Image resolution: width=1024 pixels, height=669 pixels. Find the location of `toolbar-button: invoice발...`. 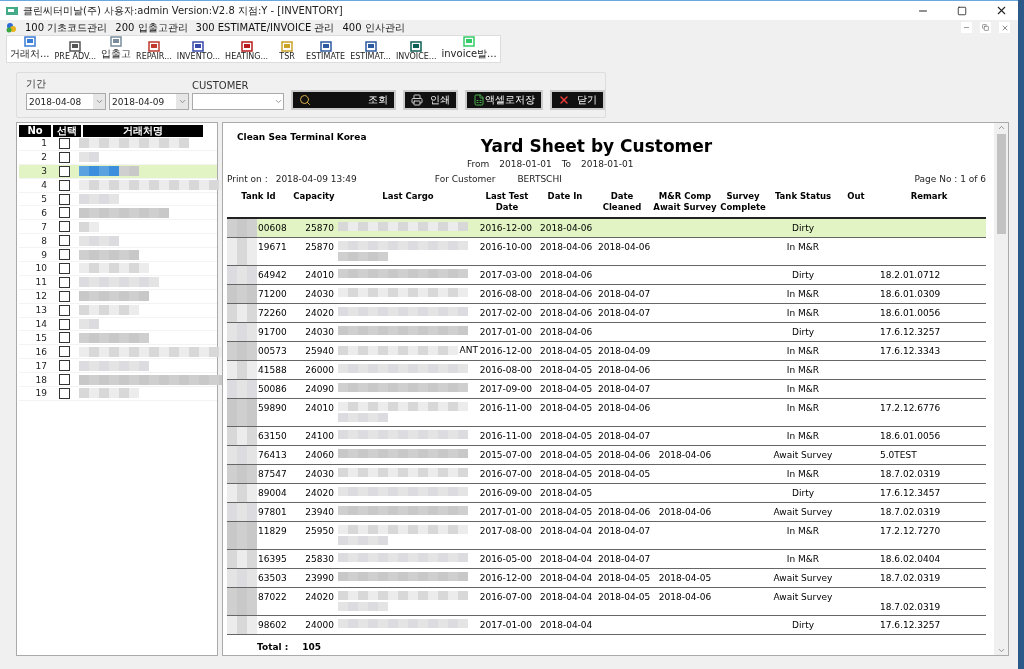

toolbar-button: invoice발... is located at coordinates (469, 48).